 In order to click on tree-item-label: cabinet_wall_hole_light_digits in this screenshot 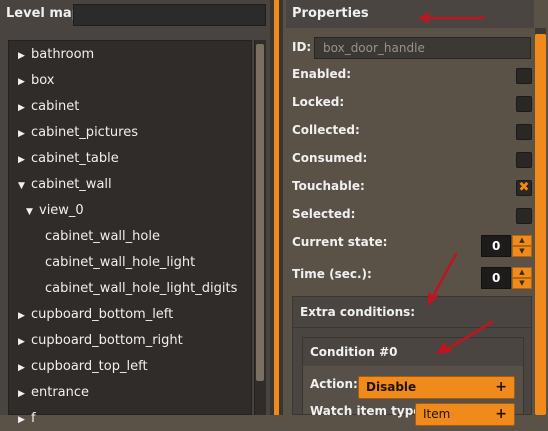, I will do `click(141, 288)`.